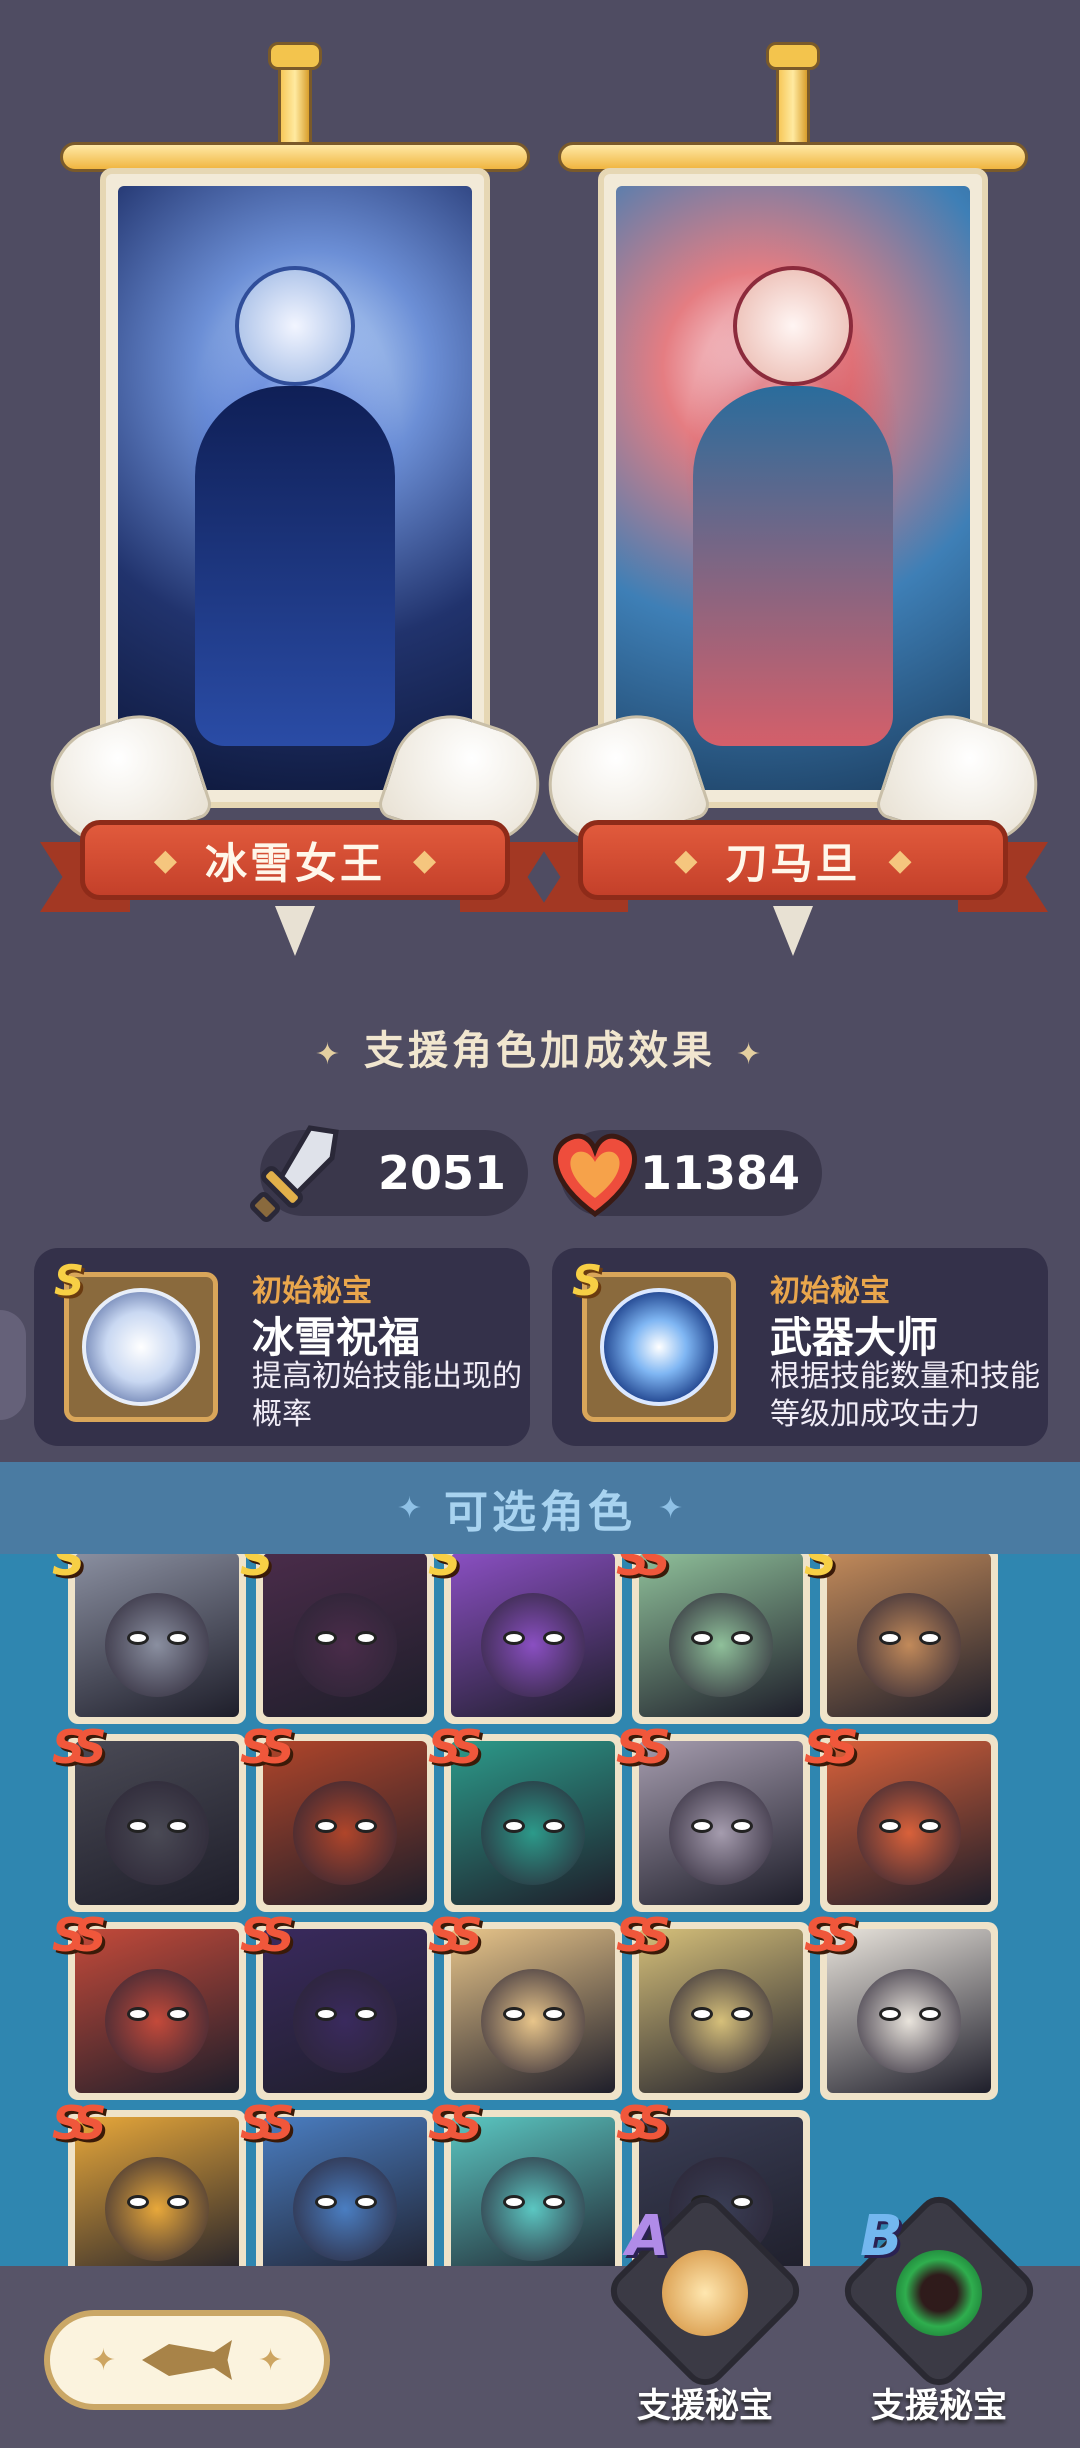 Image resolution: width=1080 pixels, height=2448 pixels. I want to click on heart-icon, so click(595, 1173).